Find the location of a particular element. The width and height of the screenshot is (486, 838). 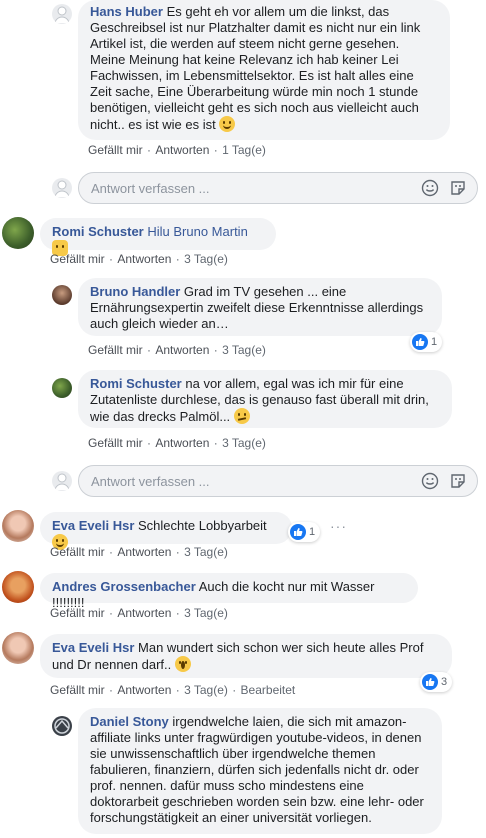

comment-bubble: Romi Schuster Hilu Bruno Martin is located at coordinates (158, 237).